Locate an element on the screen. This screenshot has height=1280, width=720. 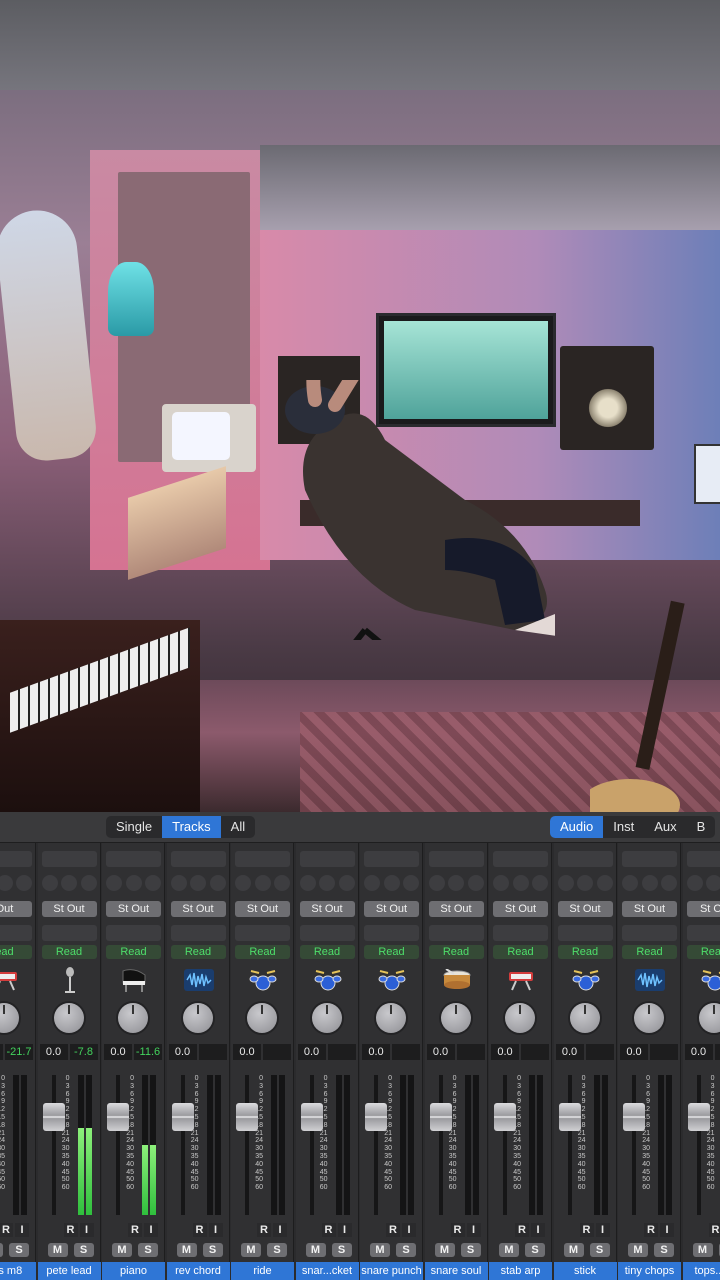
track-name: piano is located at coordinates (133, 1271).